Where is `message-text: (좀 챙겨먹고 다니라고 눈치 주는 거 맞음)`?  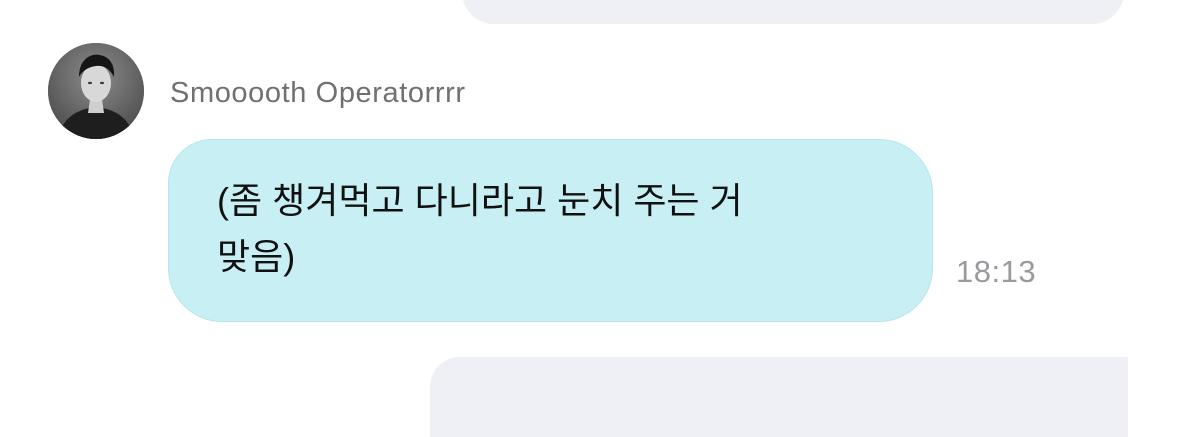
message-text: (좀 챙겨먹고 다니라고 눈치 주는 거 맞음) is located at coordinates (480, 228).